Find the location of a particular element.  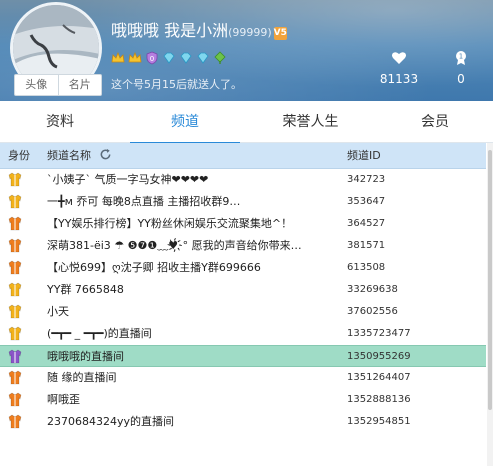

table-row: `小姨子` 气质一字马女神❤❤❤❤ 342723 is located at coordinates (243, 180).